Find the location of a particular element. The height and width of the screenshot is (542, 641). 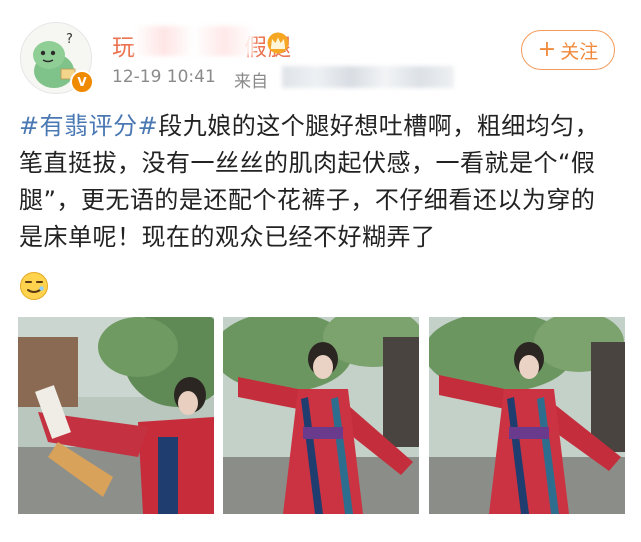

verified-v-icon: V is located at coordinates (82, 82).